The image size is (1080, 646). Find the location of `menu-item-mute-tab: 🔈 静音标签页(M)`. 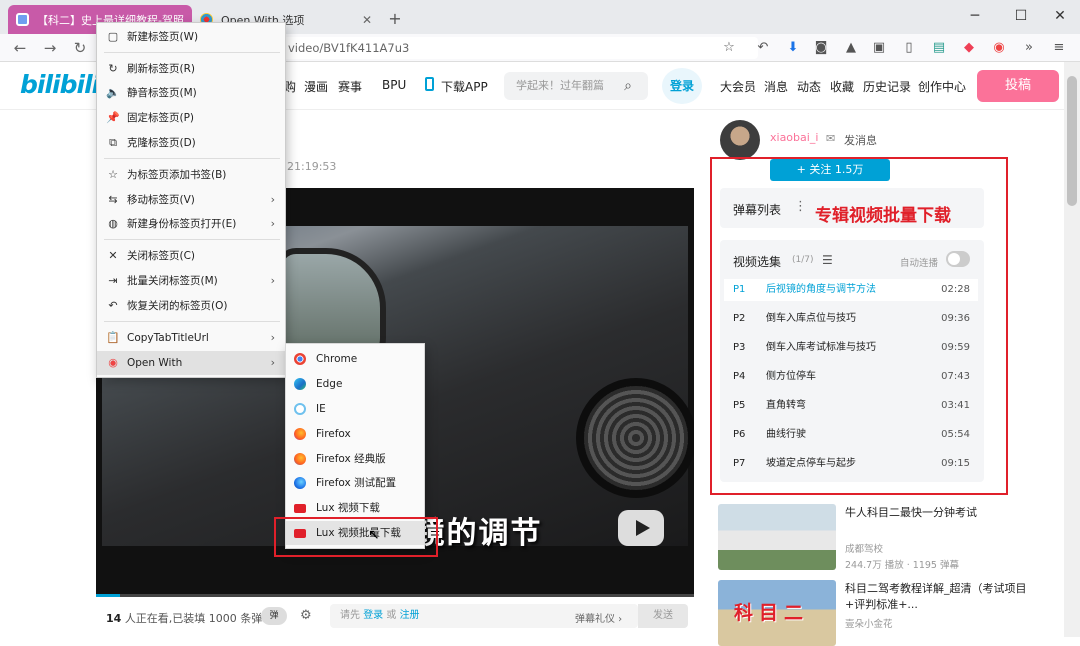

menu-item-mute-tab: 🔈 静音标签页(M) is located at coordinates (191, 93).